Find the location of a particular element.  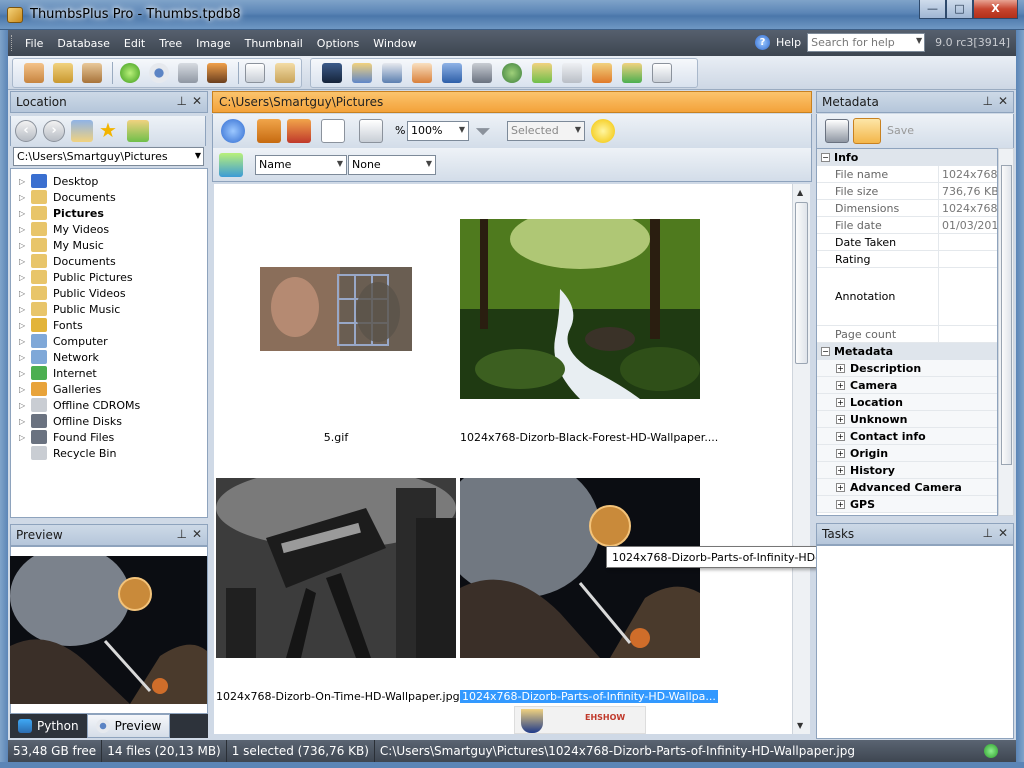

metadata-row: File size 736,76 KB is located at coordinates (907, 191).